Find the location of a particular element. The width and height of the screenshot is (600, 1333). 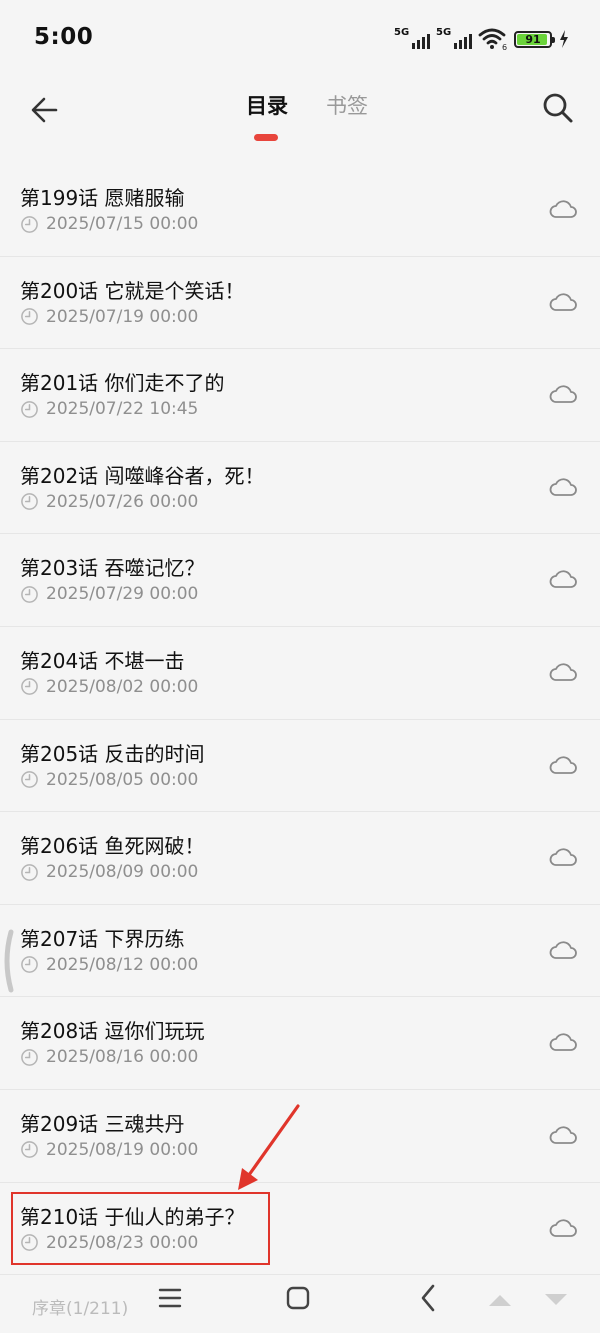

chapter-title: 第199话 愿赌服输 is located at coordinates (102, 198).